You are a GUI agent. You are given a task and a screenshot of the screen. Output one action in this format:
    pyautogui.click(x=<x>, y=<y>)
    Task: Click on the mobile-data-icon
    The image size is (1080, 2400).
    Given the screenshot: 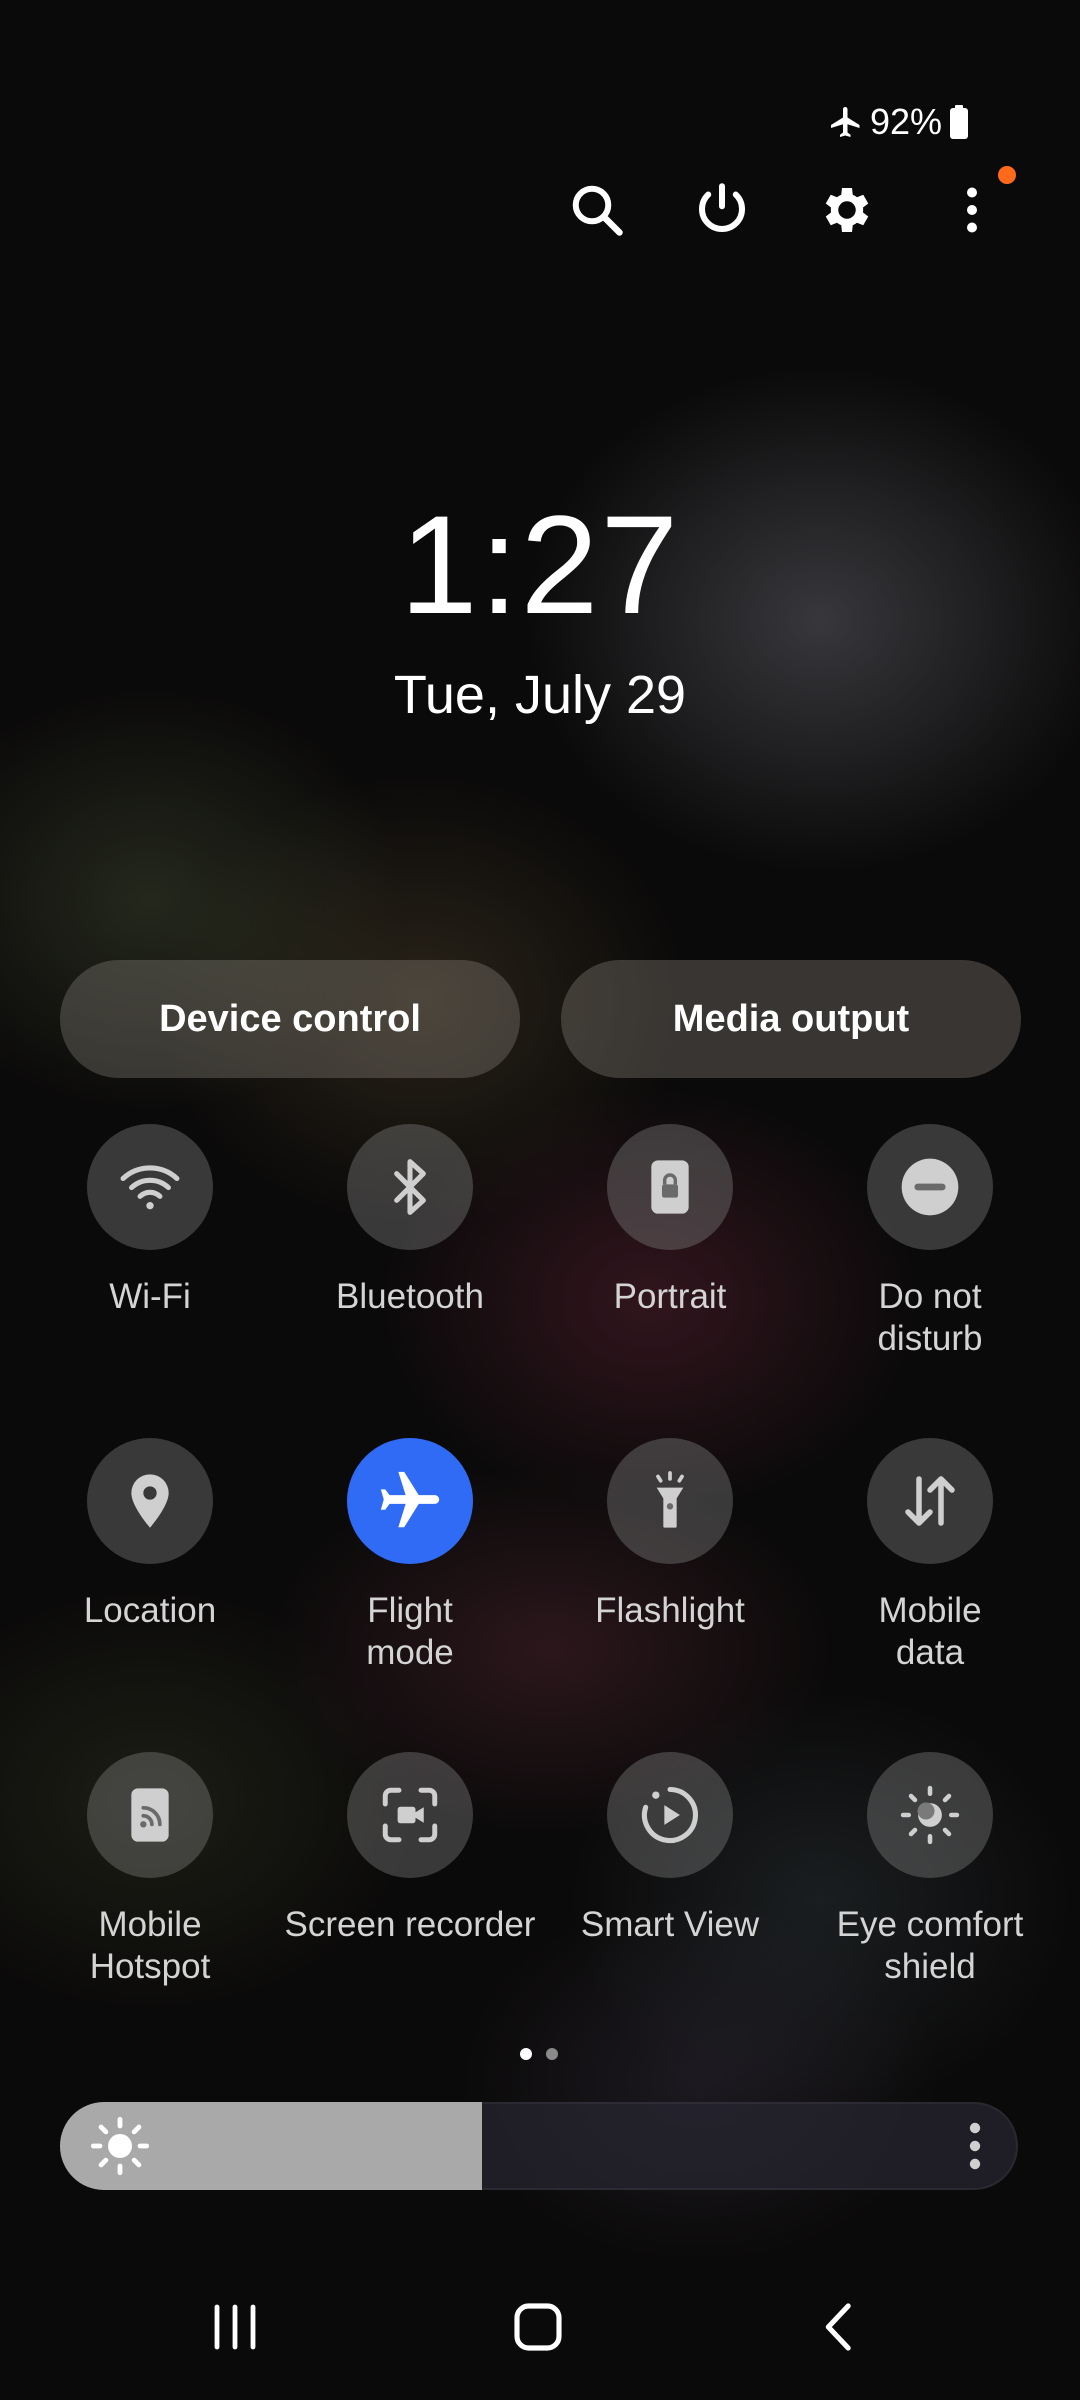 What is the action you would take?
    pyautogui.click(x=930, y=1501)
    